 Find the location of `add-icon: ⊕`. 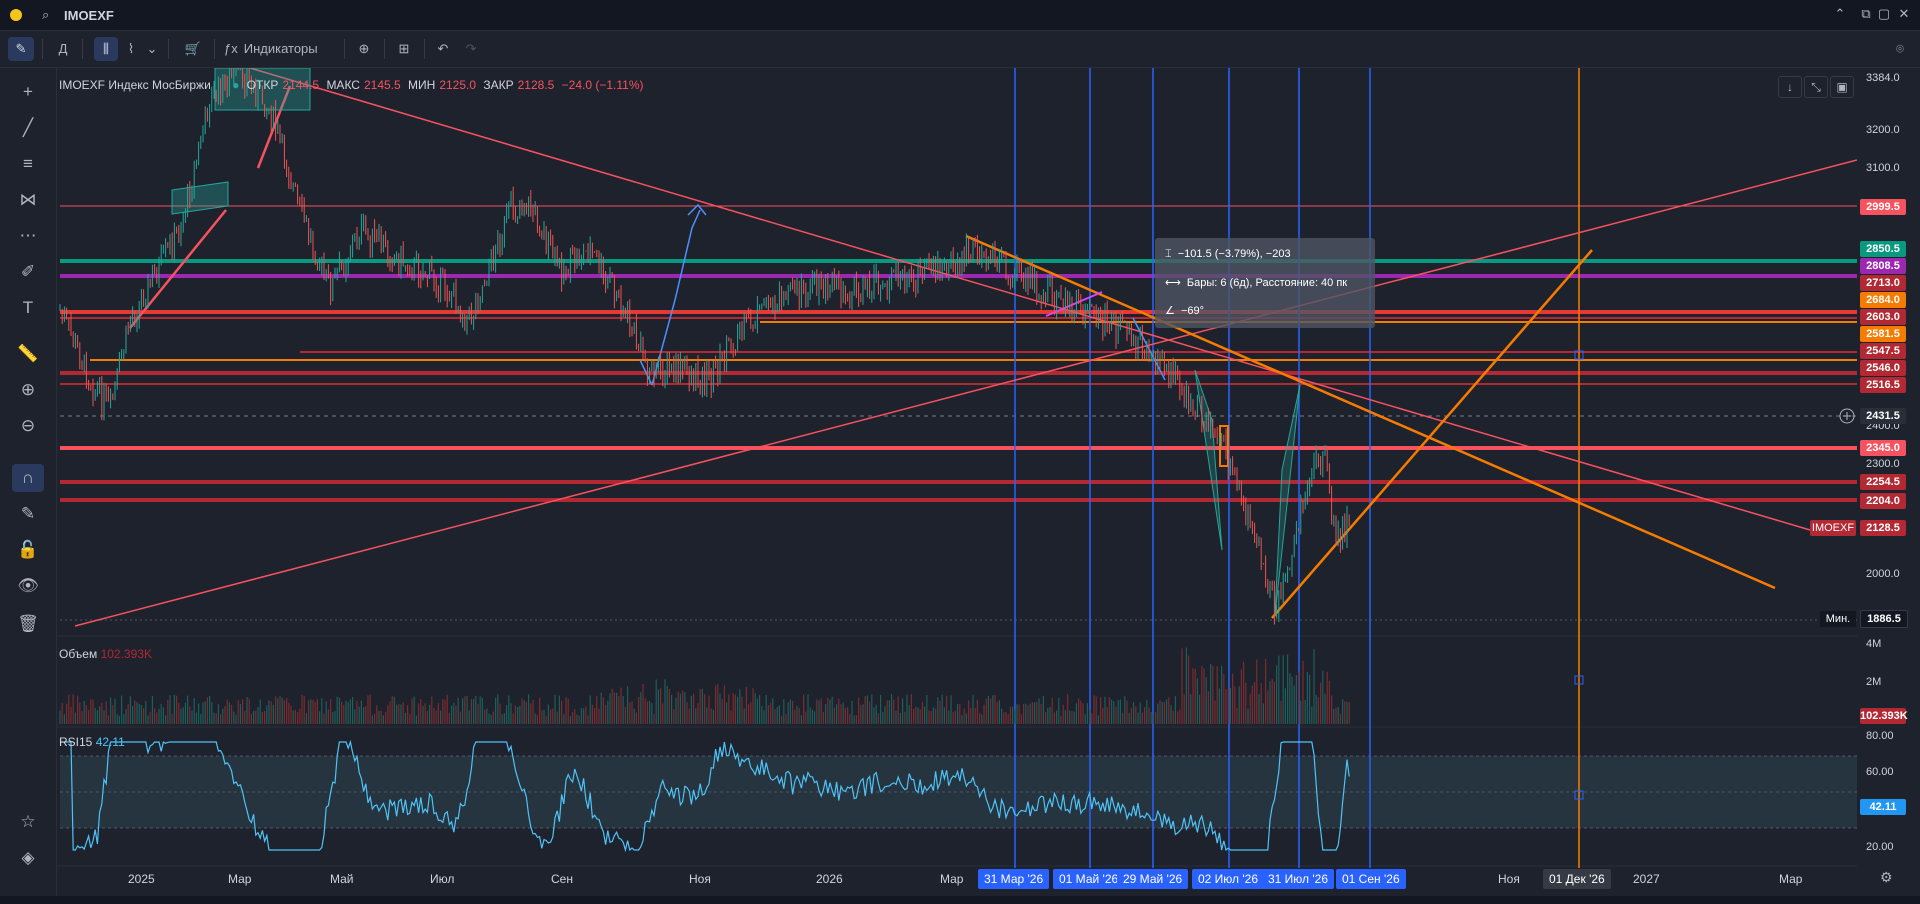

add-icon: ⊕ is located at coordinates (364, 49).